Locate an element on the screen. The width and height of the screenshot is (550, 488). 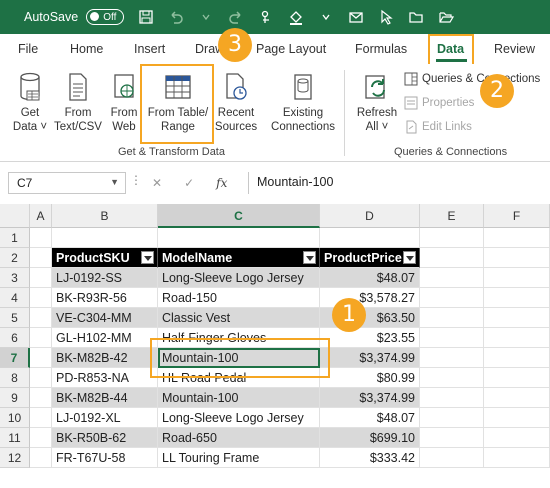
row-header-5: 5 is located at coordinates (15, 318).